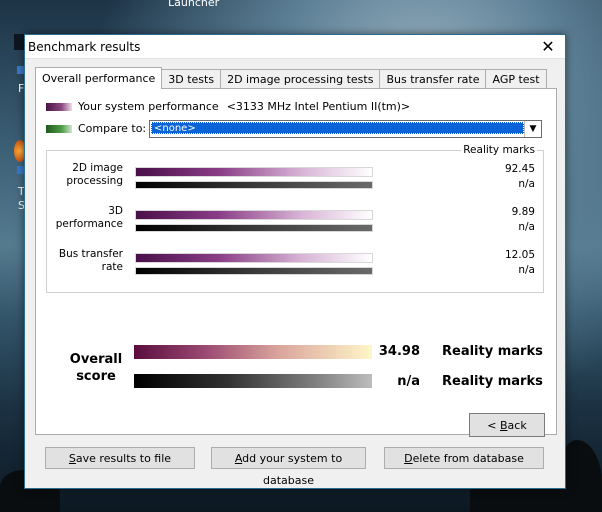 The image size is (602, 512). I want to click on tab-3d-tests: 3D tests, so click(191, 79).